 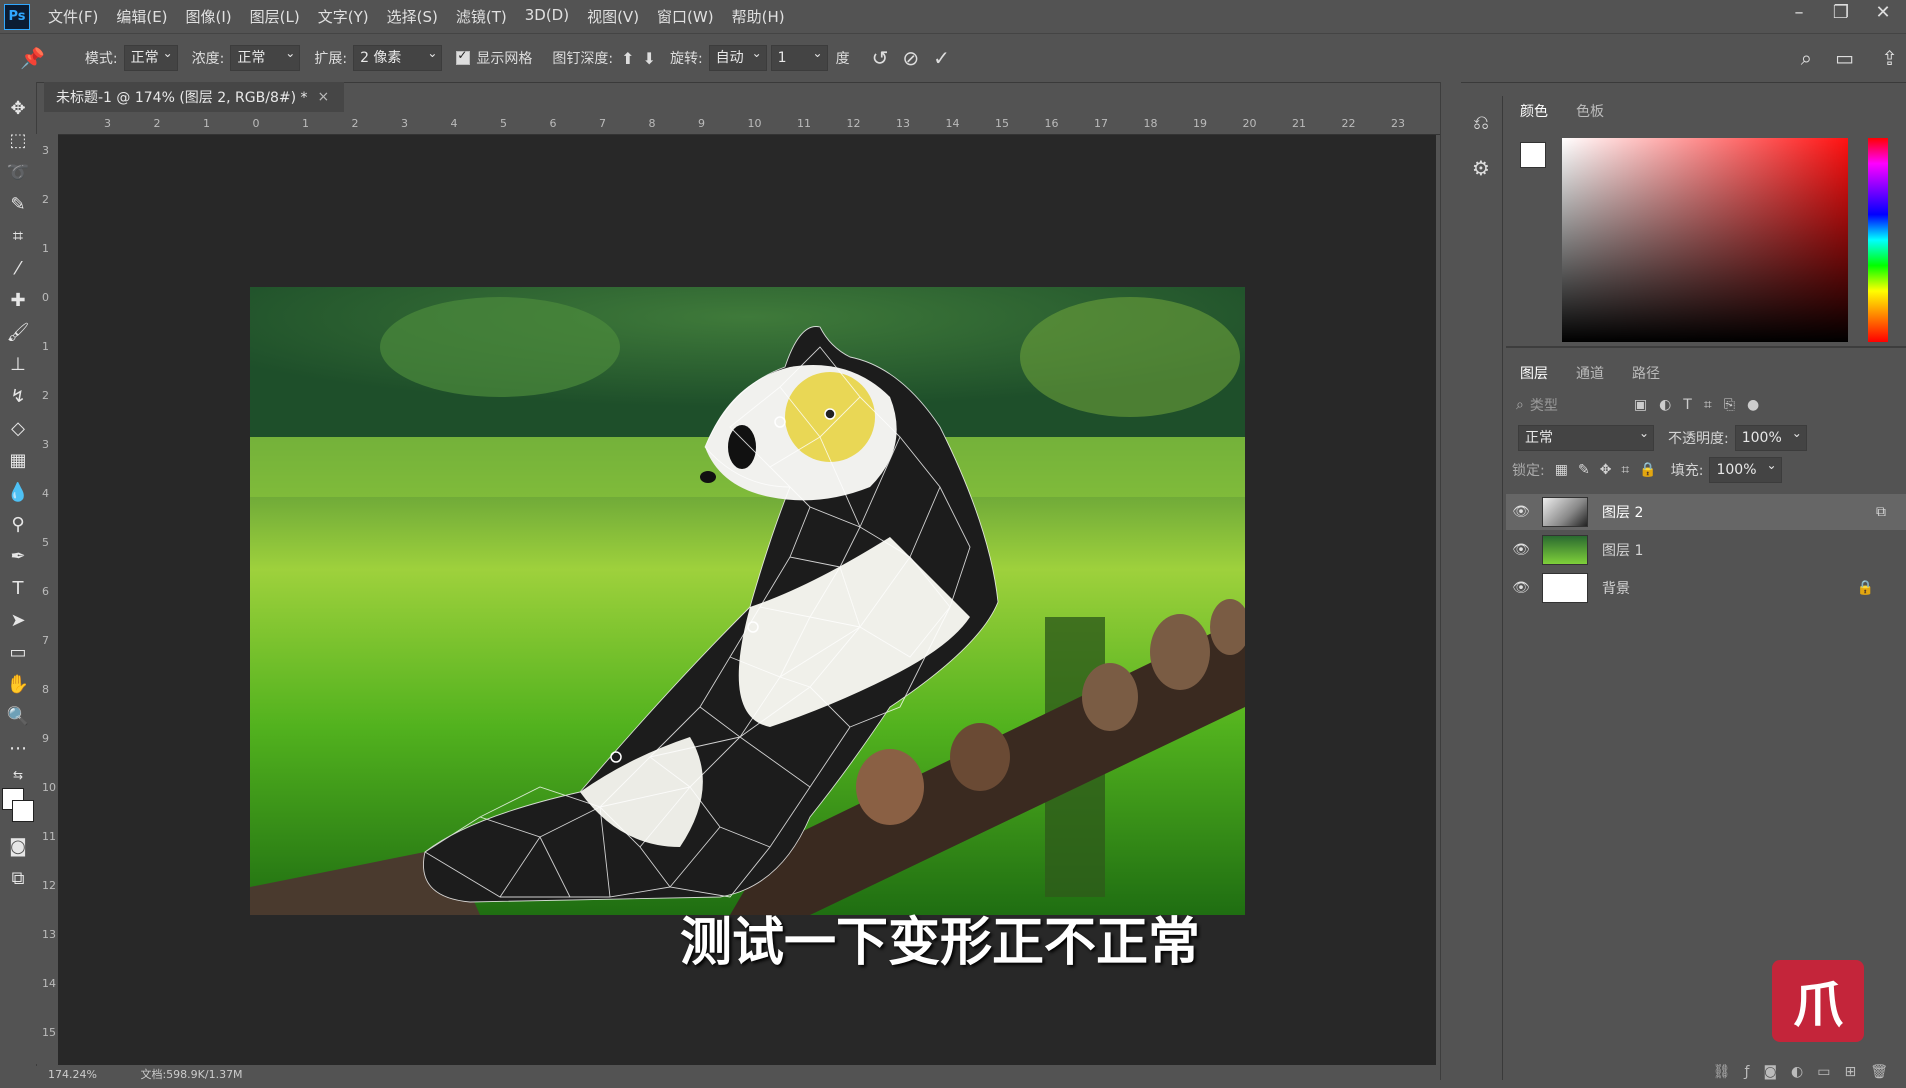 What do you see at coordinates (23, 811) in the screenshot?
I see `background-swatch` at bounding box center [23, 811].